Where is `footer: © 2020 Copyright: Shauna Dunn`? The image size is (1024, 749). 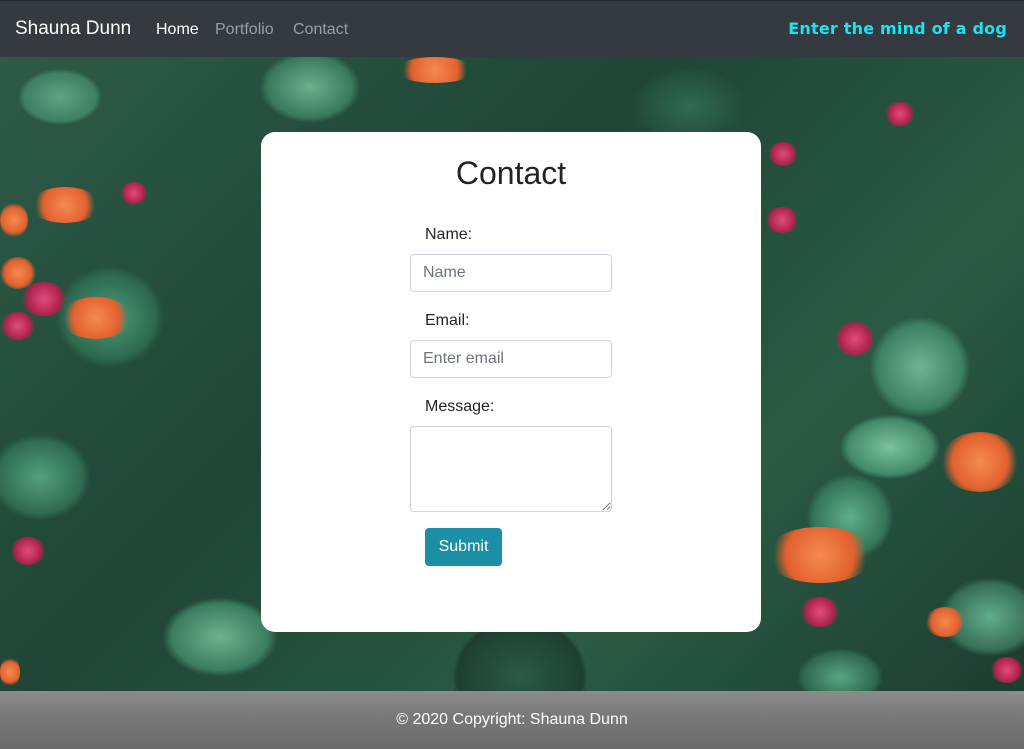
footer: © 2020 Copyright: Shauna Dunn is located at coordinates (512, 720).